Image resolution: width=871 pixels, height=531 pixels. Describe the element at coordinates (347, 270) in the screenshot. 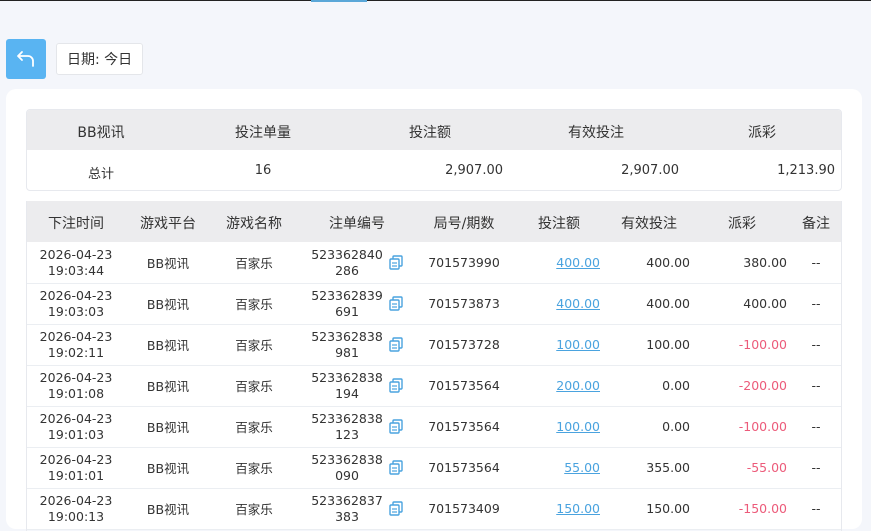

I see `bet-id-part2: 286` at that location.